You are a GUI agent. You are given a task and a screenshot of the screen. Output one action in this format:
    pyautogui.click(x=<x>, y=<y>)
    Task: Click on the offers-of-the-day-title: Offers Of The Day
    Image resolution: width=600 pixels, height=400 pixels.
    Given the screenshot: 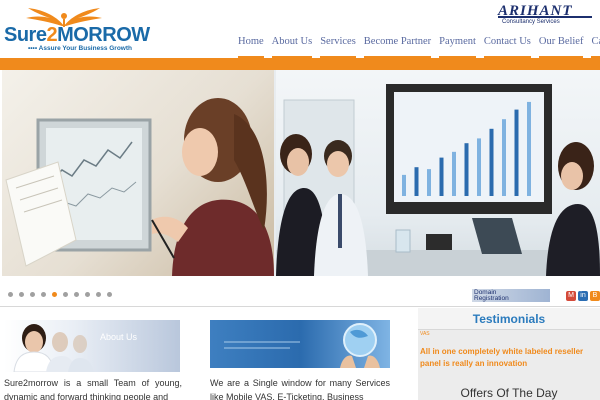 What is the action you would take?
    pyautogui.click(x=509, y=393)
    